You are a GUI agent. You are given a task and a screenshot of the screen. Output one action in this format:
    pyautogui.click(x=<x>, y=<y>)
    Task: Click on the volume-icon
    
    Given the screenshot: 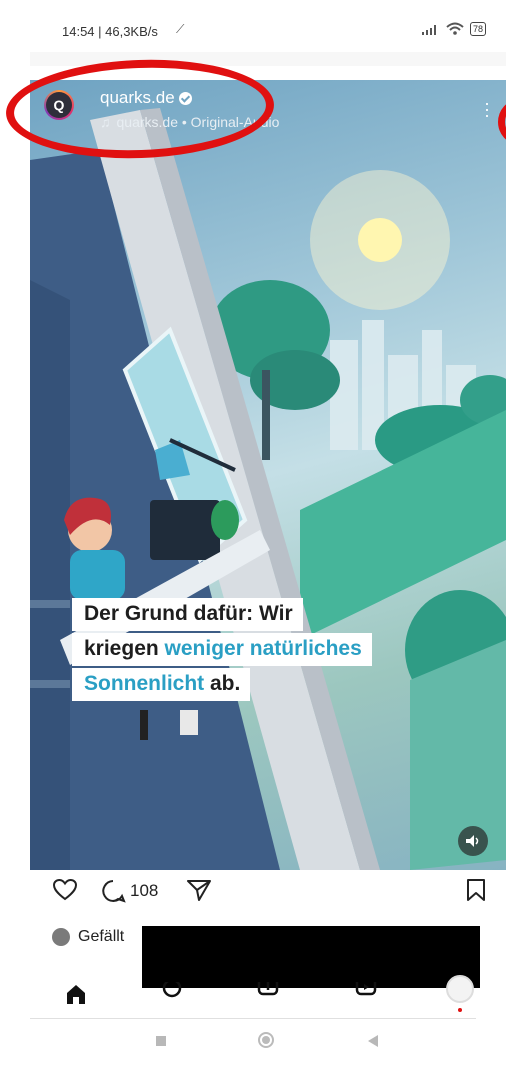 What is the action you would take?
    pyautogui.click(x=473, y=841)
    